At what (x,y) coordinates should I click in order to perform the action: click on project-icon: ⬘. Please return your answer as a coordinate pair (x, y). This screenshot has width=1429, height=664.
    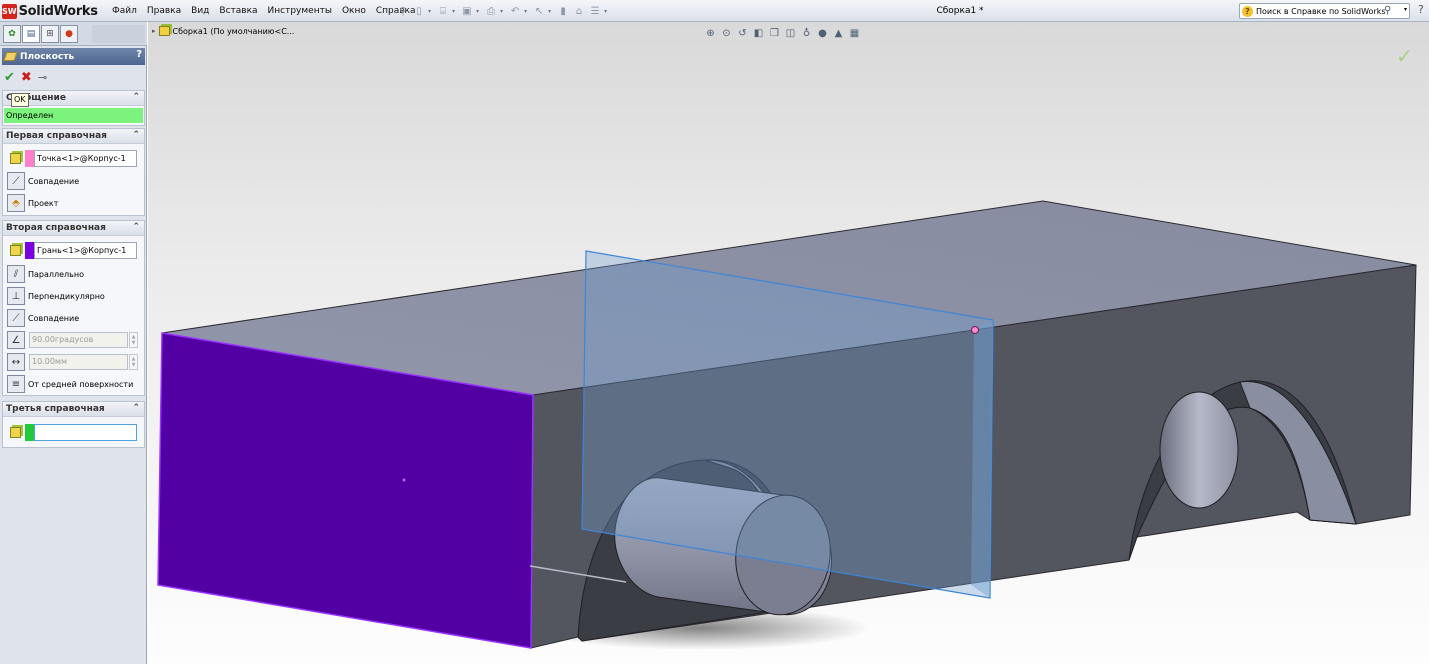
    Looking at the image, I should click on (16, 203).